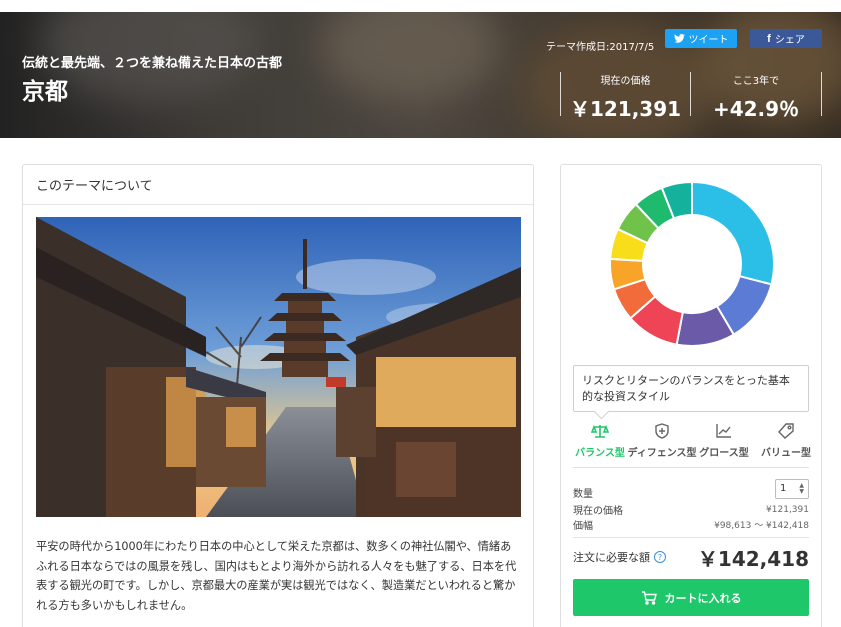 The height and width of the screenshot is (627, 841). Describe the element at coordinates (679, 38) in the screenshot. I see `twitter-icon` at that location.